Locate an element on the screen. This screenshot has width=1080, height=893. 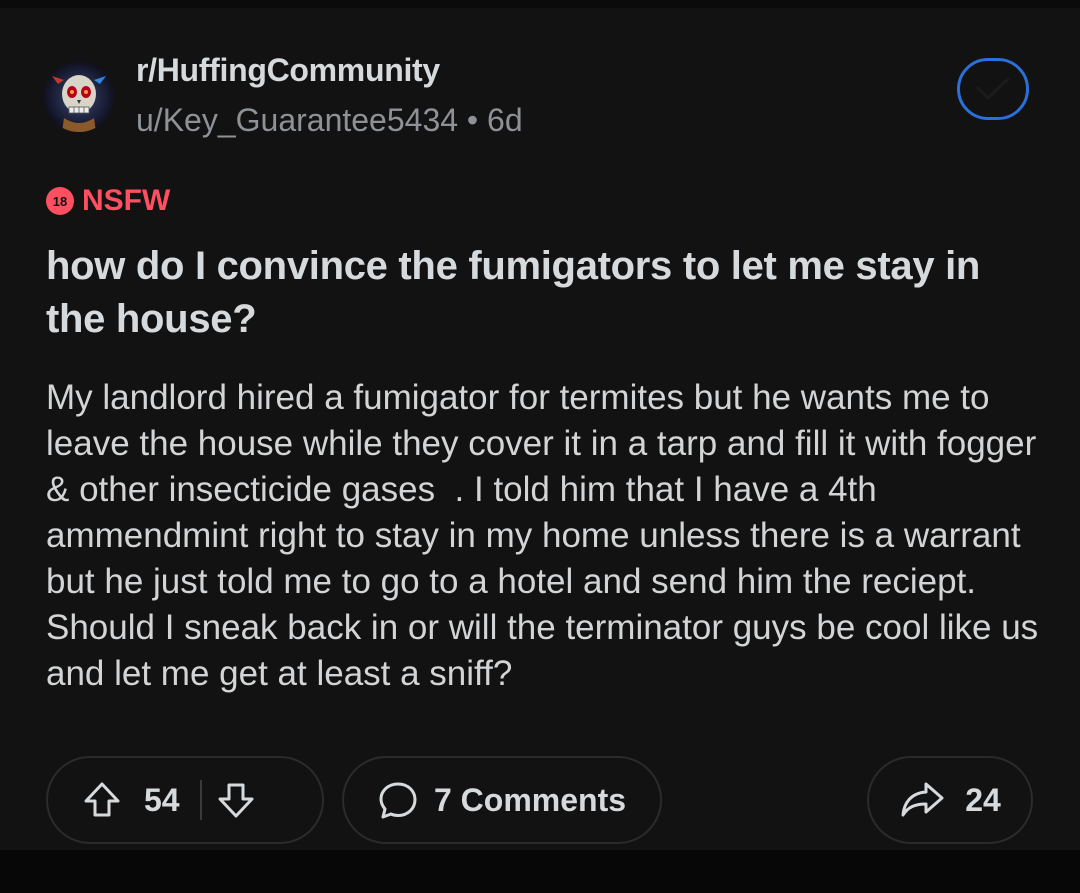
checkmark-icon is located at coordinates (993, 88).